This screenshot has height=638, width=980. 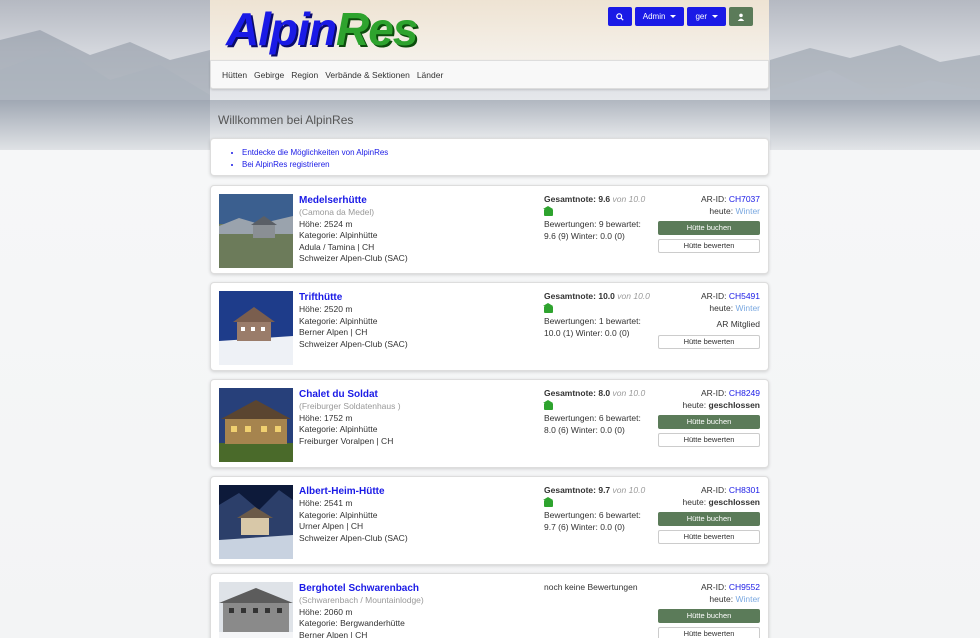 I want to click on search-icon, so click(x=619, y=16).